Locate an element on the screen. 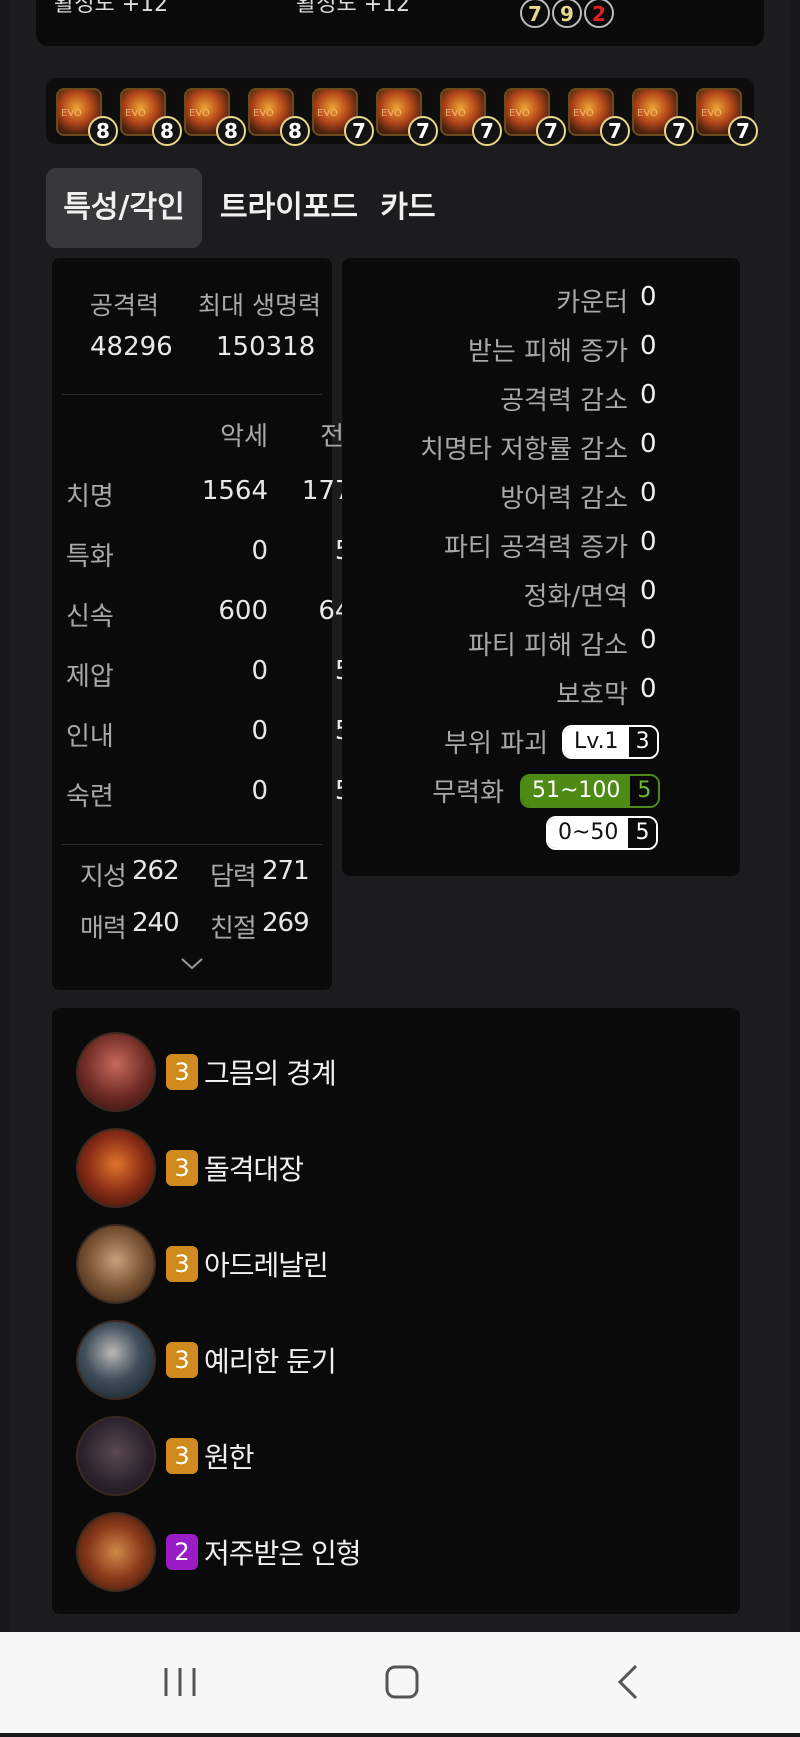 This screenshot has width=800, height=1737. chevron-down-icon is located at coordinates (192, 964).